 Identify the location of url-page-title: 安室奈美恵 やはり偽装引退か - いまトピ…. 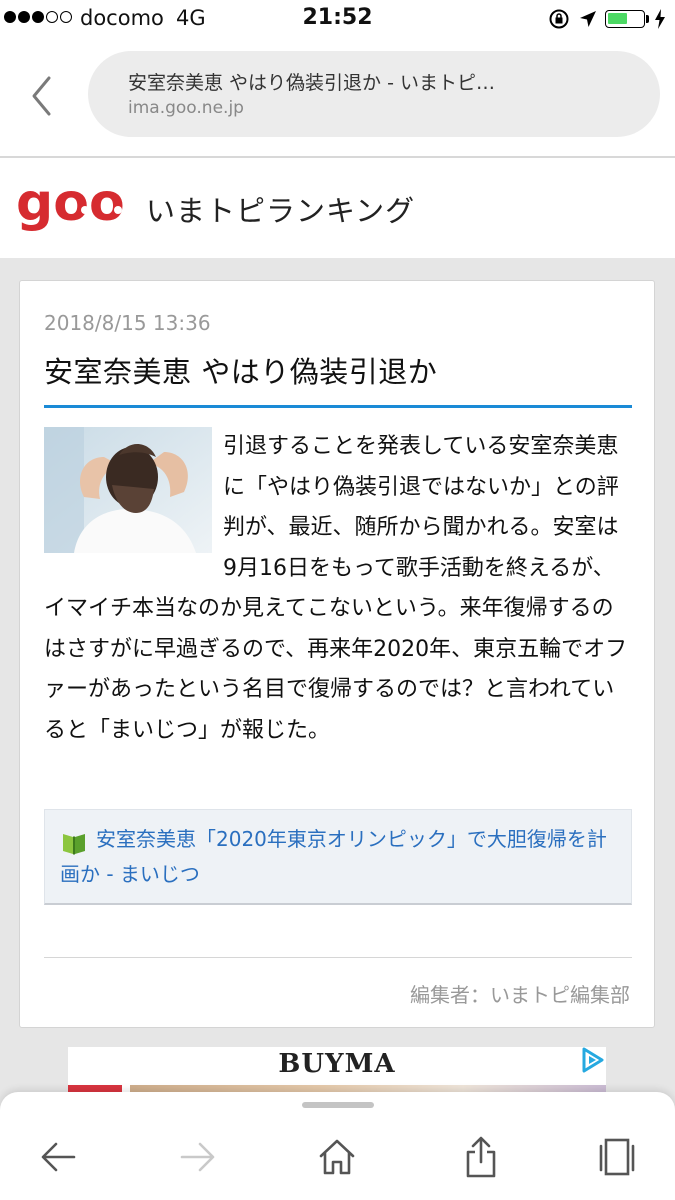
(311, 83).